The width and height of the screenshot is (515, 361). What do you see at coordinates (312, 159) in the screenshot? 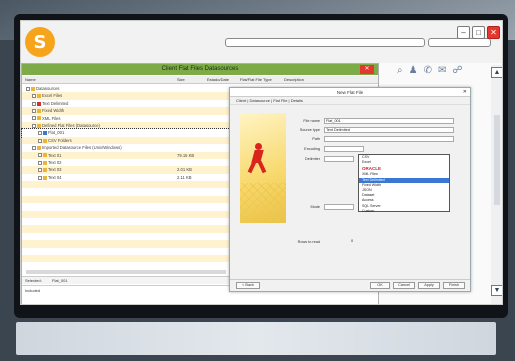
I see `field-label: Delimiter` at bounding box center [312, 159].